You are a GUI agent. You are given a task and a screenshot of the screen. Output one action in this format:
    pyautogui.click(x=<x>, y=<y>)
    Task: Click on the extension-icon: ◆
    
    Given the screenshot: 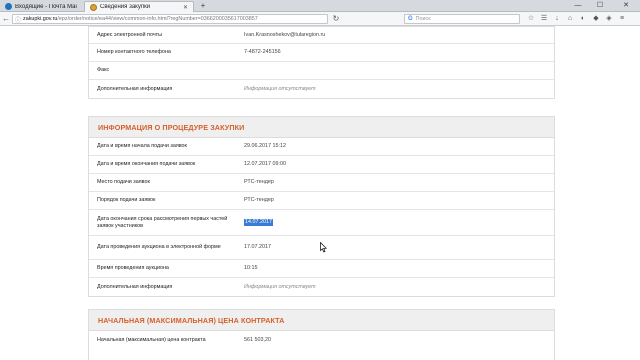 What is the action you would take?
    pyautogui.click(x=596, y=19)
    